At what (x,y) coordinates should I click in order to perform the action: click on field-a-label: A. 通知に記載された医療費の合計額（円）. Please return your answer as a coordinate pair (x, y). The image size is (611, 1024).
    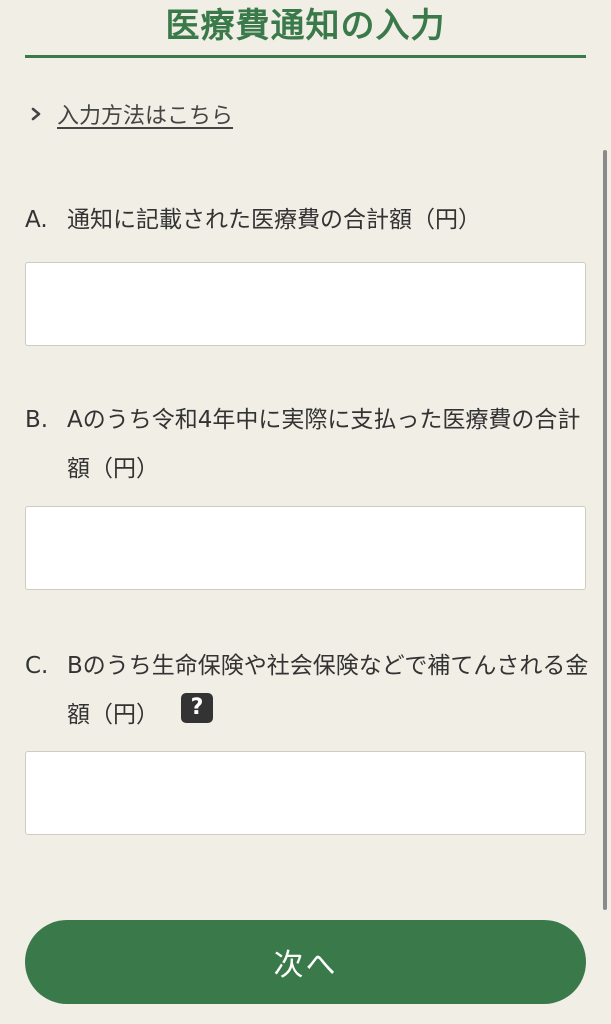
    Looking at the image, I should click on (307, 220).